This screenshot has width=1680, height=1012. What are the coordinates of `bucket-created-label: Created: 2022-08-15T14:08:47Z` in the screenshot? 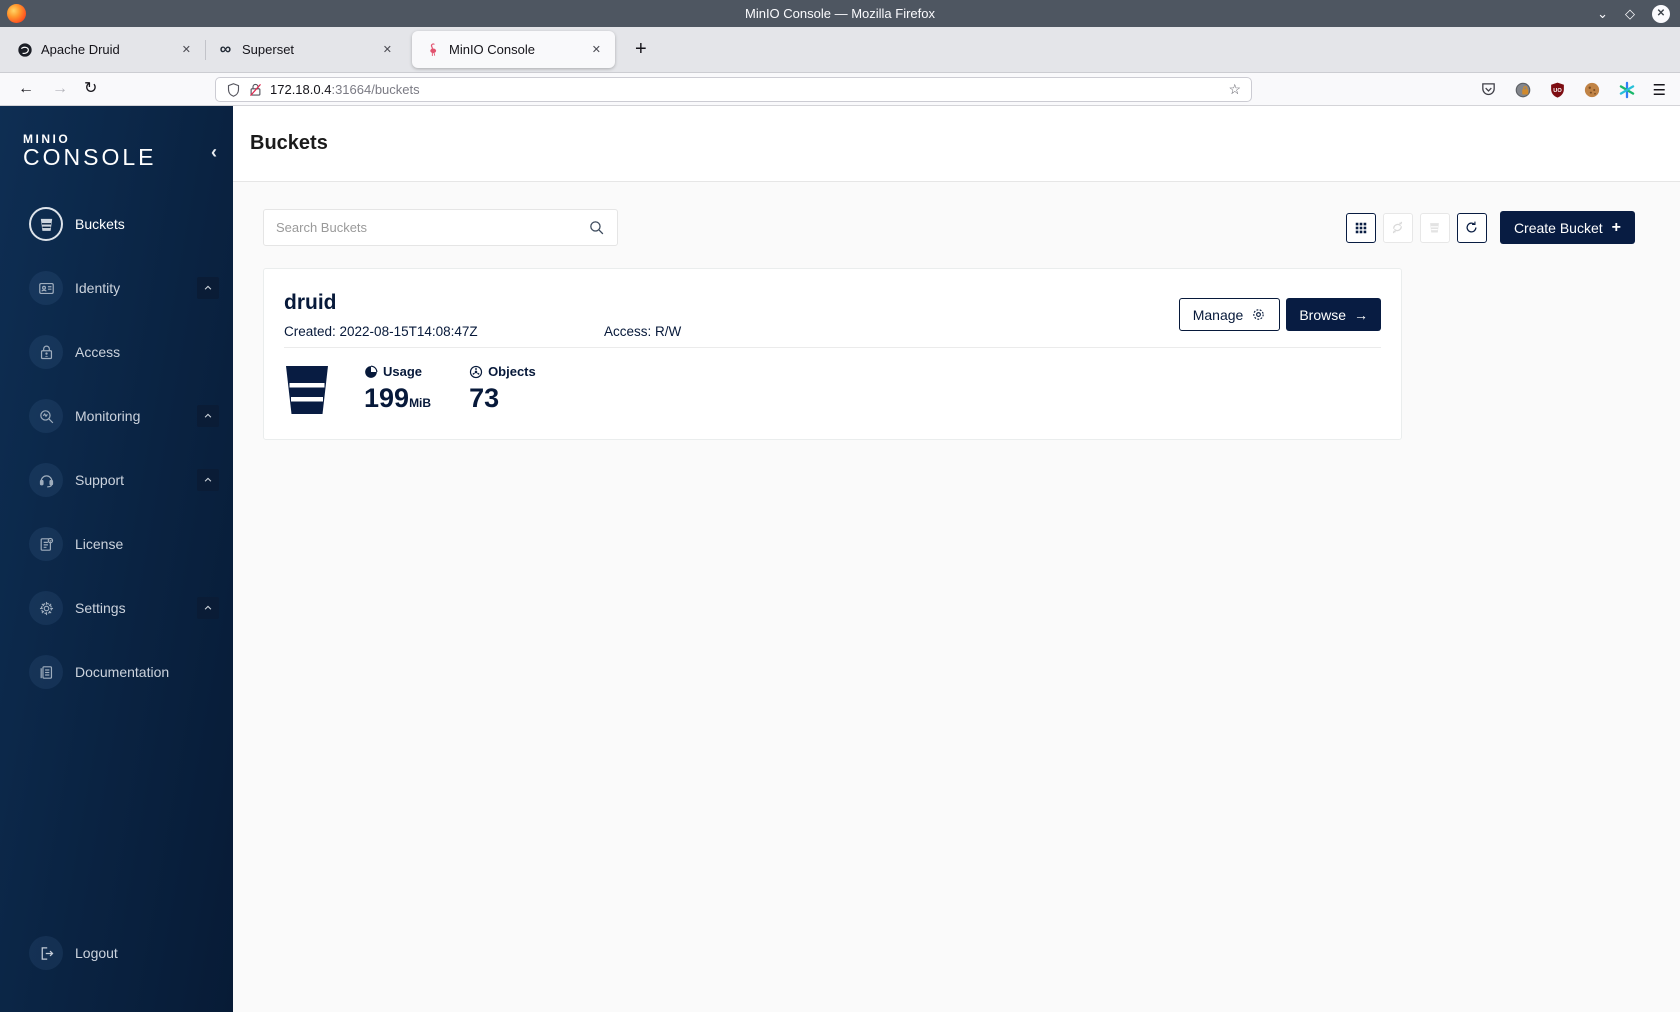 It's located at (381, 331).